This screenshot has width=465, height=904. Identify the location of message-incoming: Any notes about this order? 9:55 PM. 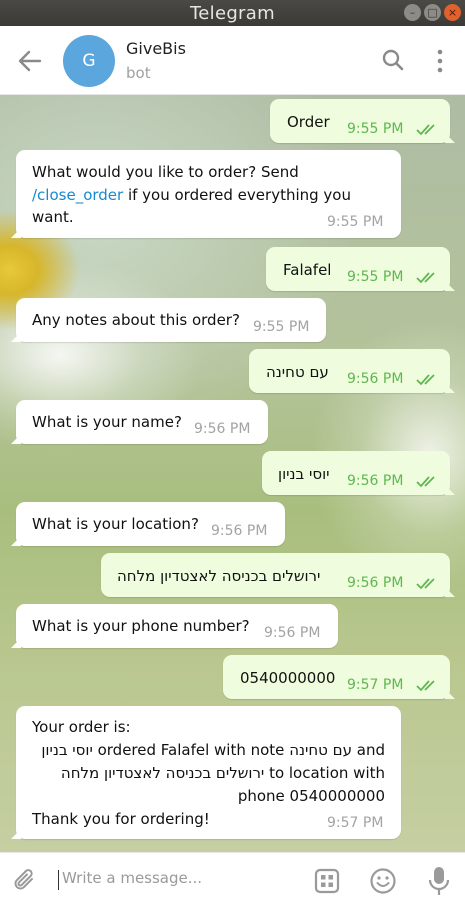
(168, 320).